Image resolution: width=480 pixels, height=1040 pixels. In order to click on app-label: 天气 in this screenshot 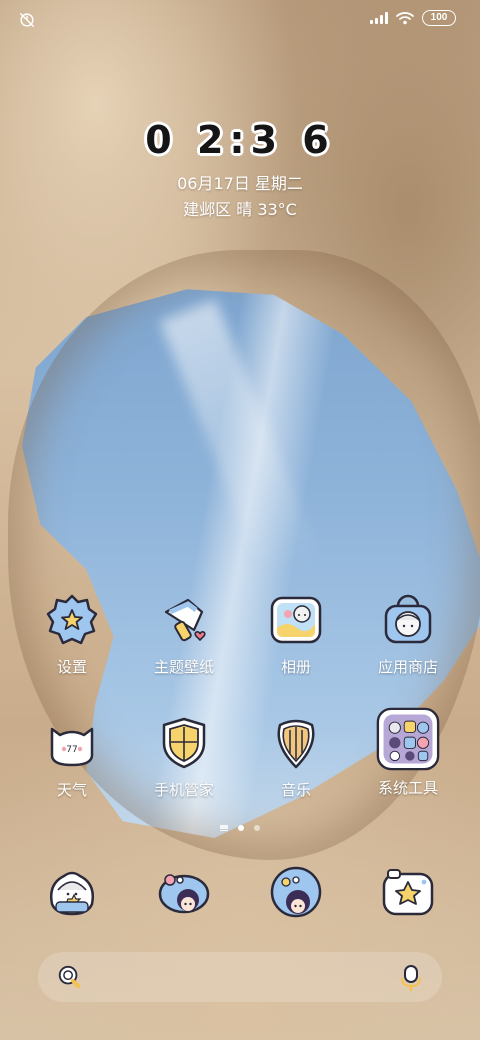, I will do `click(71, 790)`.